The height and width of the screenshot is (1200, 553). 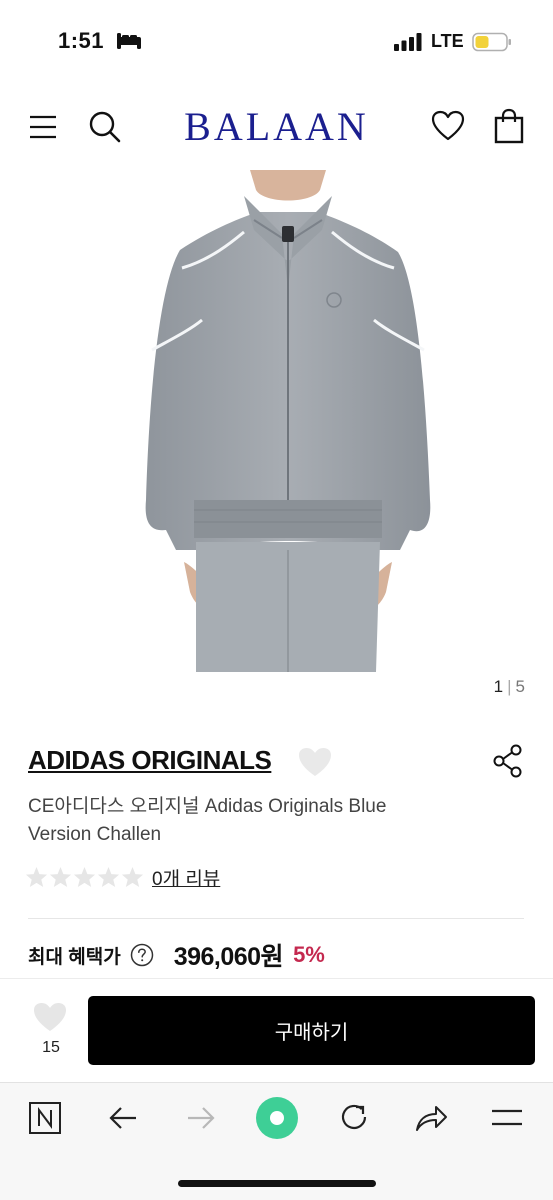 What do you see at coordinates (498, 686) in the screenshot?
I see `image-counter-current: 1` at bounding box center [498, 686].